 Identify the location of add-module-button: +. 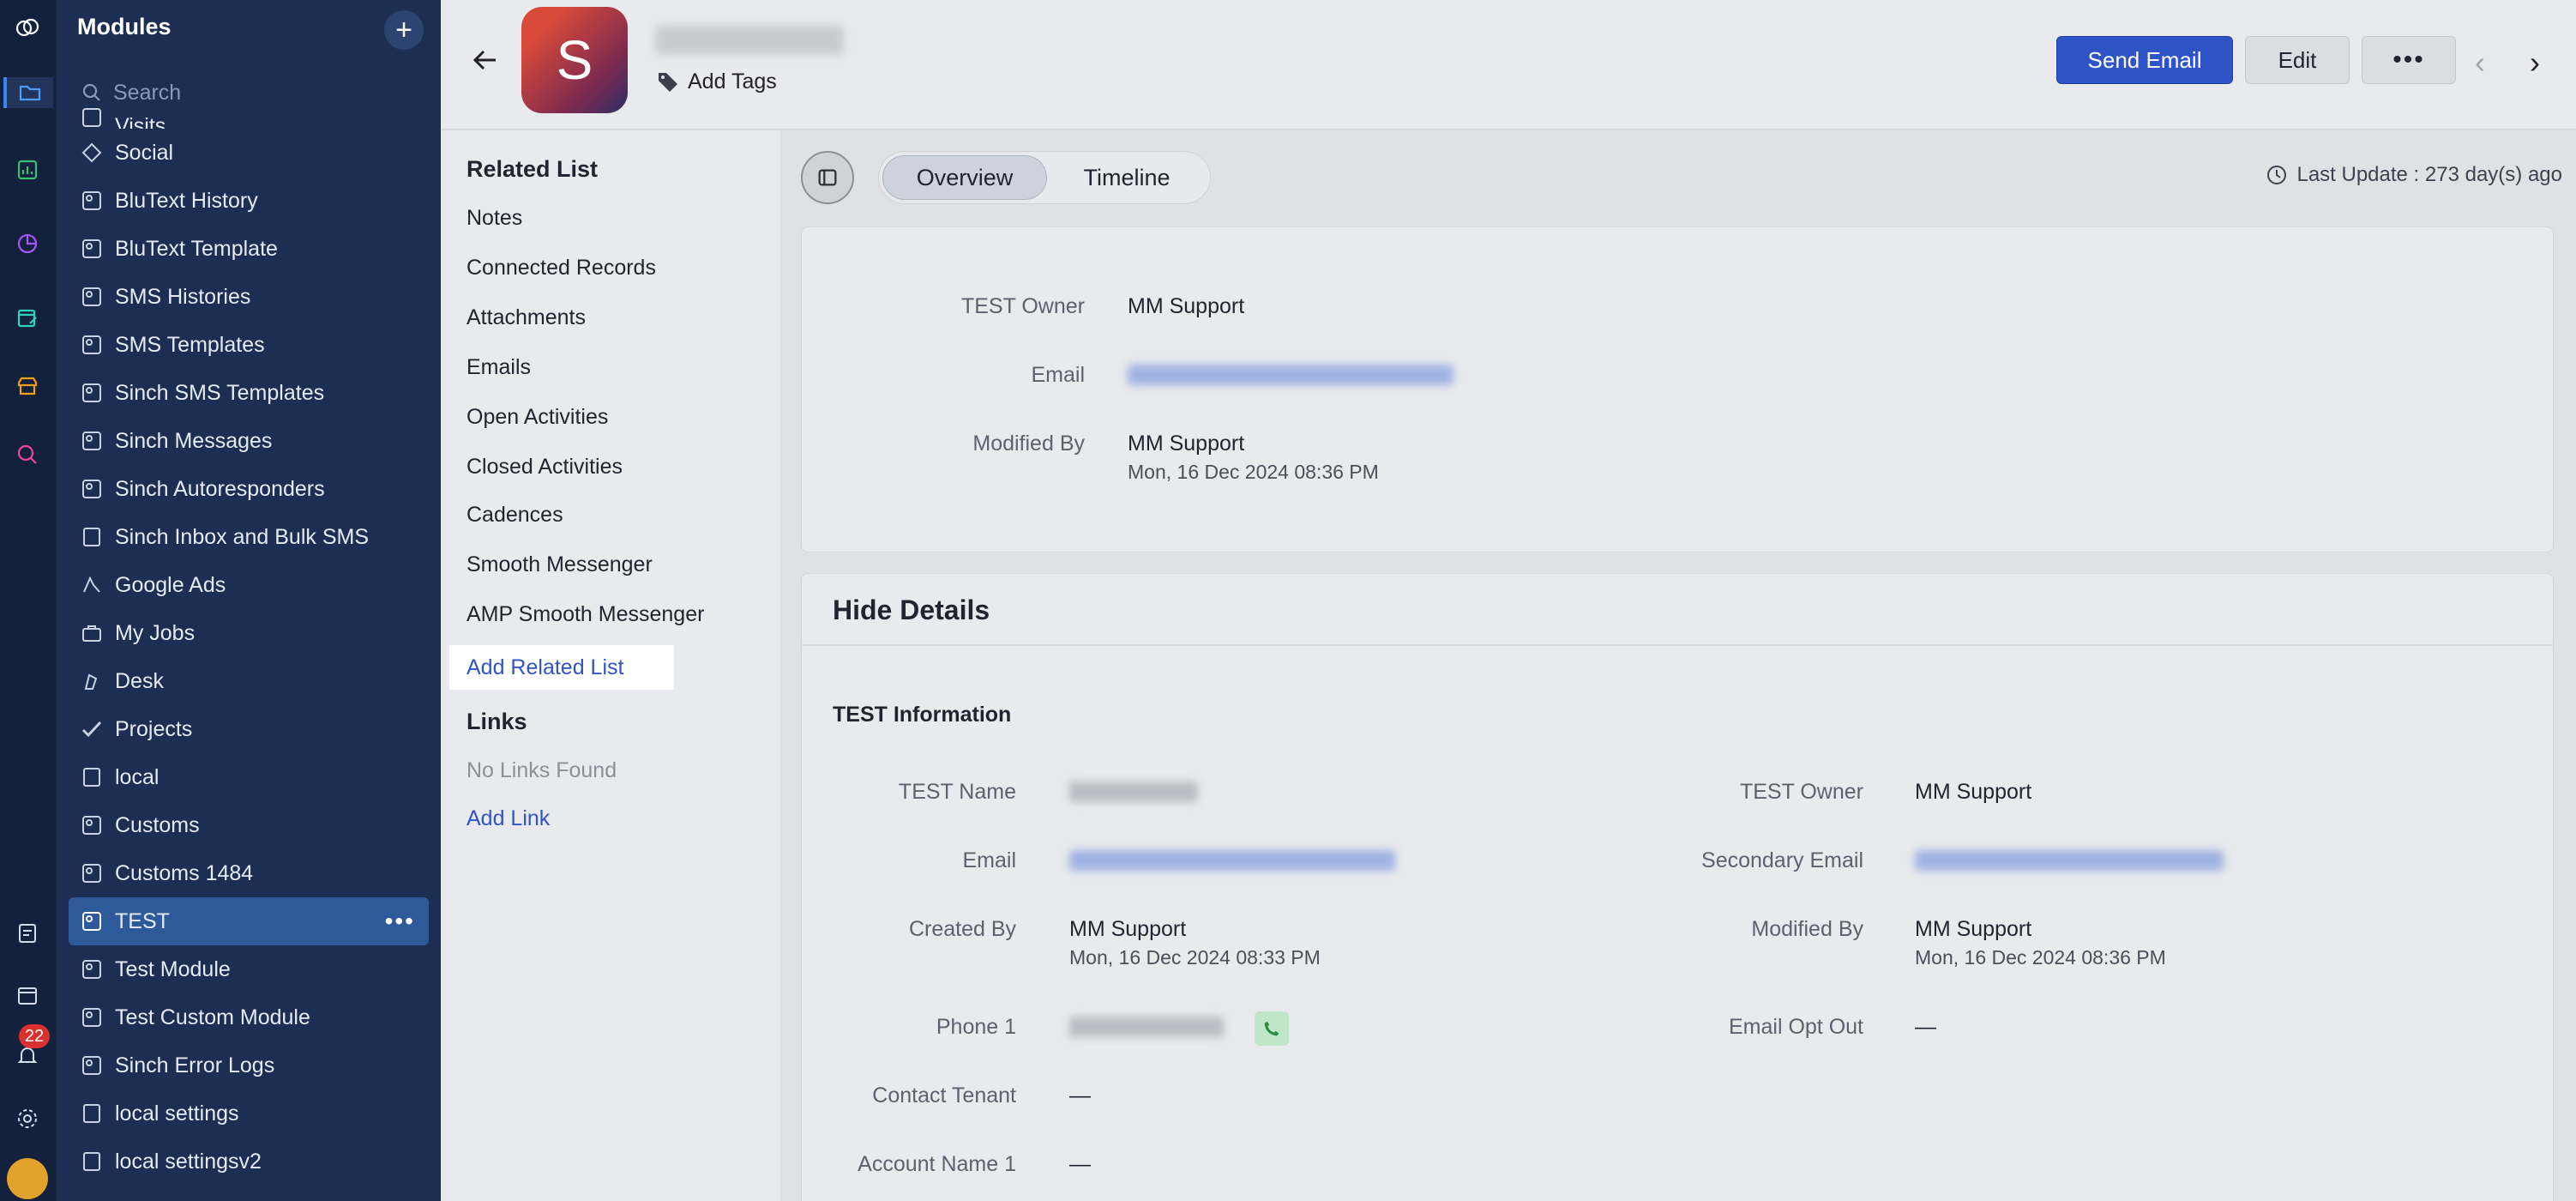
(404, 30).